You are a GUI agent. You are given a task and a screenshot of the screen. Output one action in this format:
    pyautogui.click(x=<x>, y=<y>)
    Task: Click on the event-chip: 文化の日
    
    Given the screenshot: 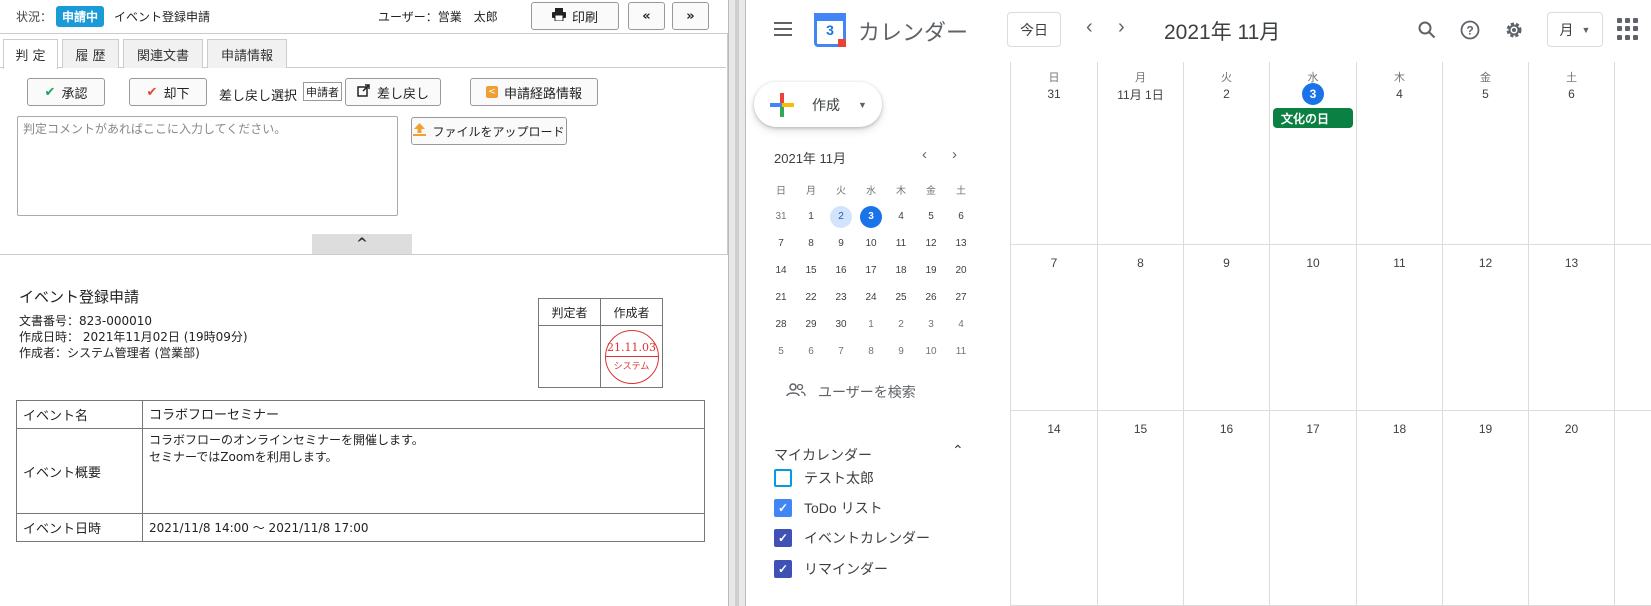 What is the action you would take?
    pyautogui.click(x=1313, y=118)
    